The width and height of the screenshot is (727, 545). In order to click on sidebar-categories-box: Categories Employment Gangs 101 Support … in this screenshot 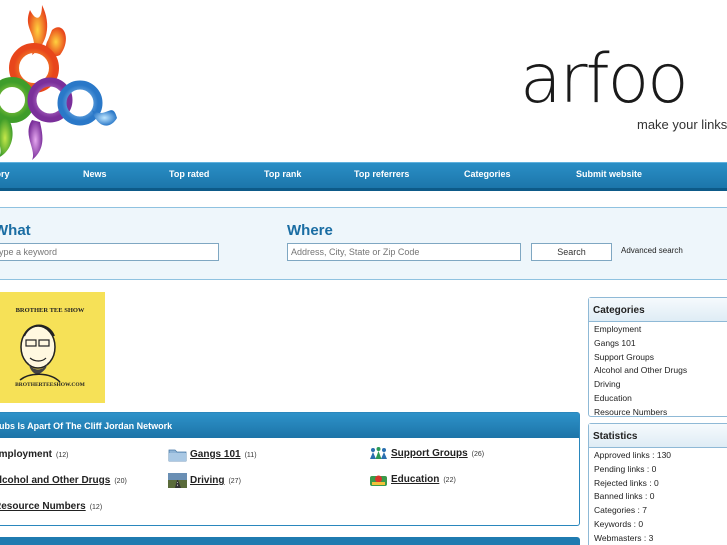, I will do `click(657, 357)`.